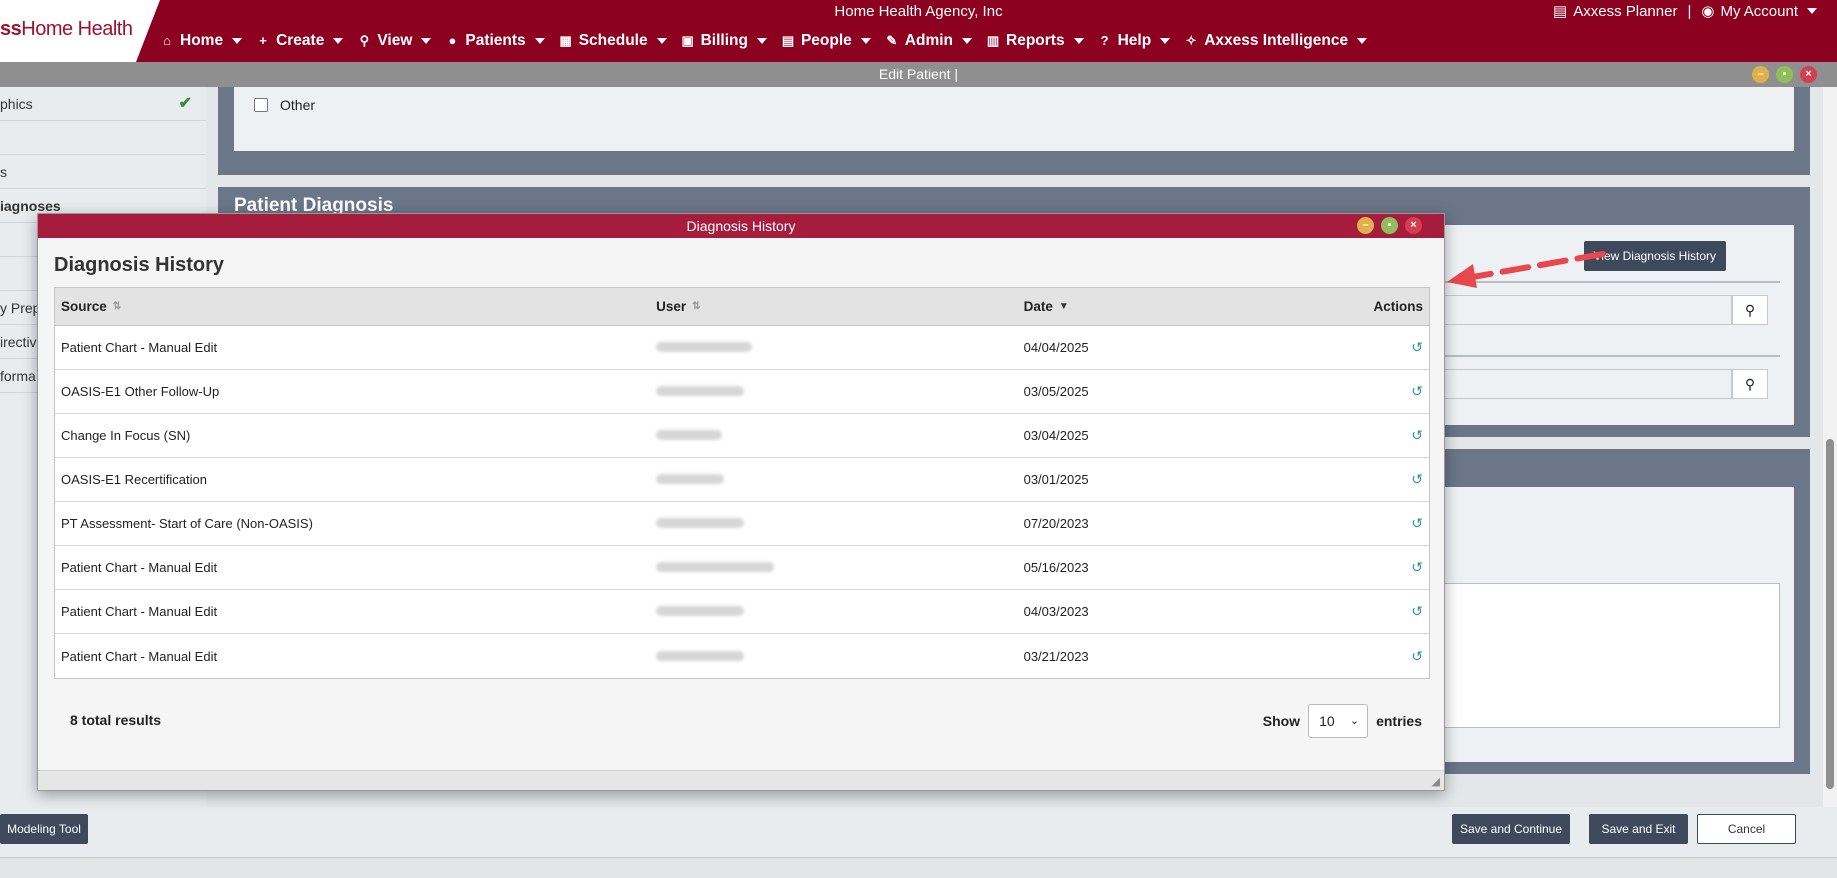 This screenshot has width=1837, height=878. I want to click on date-cell: 04/04/2025, so click(1056, 347).